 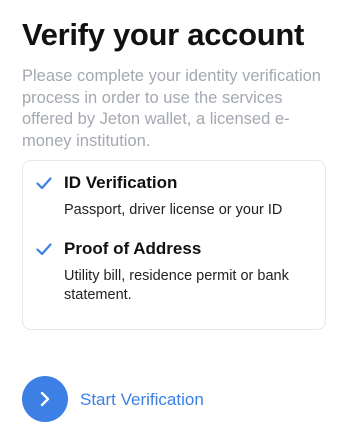 What do you see at coordinates (133, 248) in the screenshot?
I see `requirement-title: Proof of Address` at bounding box center [133, 248].